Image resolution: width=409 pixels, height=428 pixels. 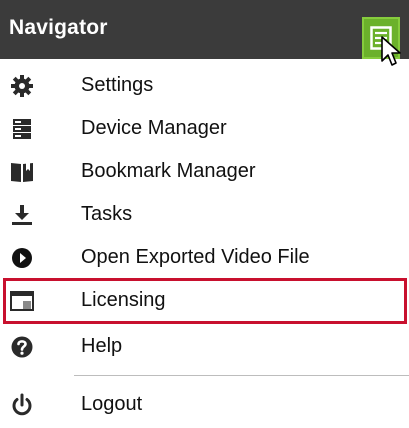 I want to click on menu-item-label: Logout, so click(x=112, y=404).